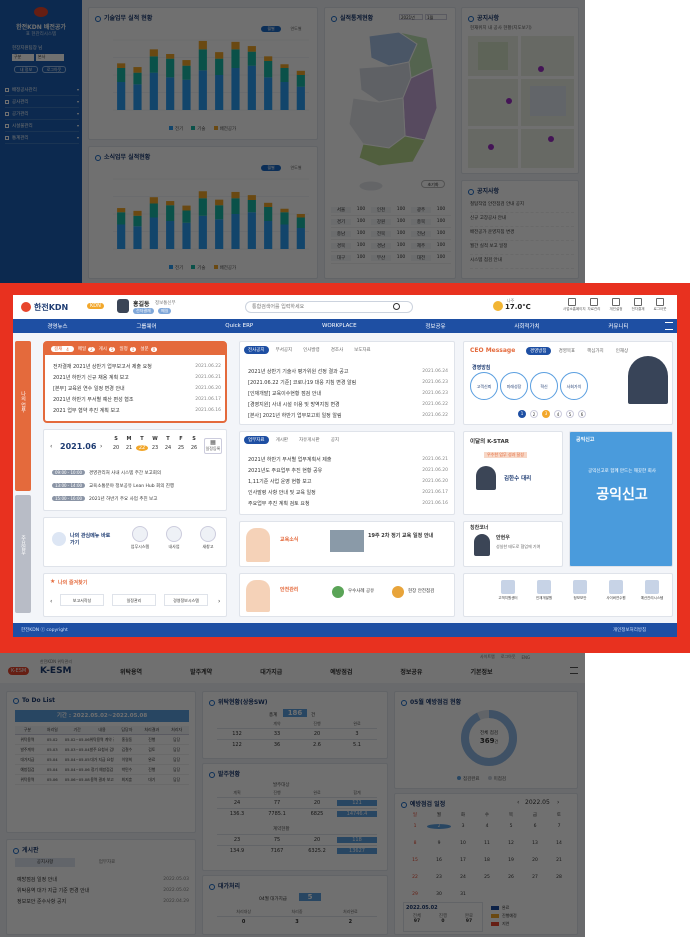 The width and height of the screenshot is (690, 937). Describe the element at coordinates (82, 600) in the screenshot. I see `fav-item: 보고서작성` at that location.